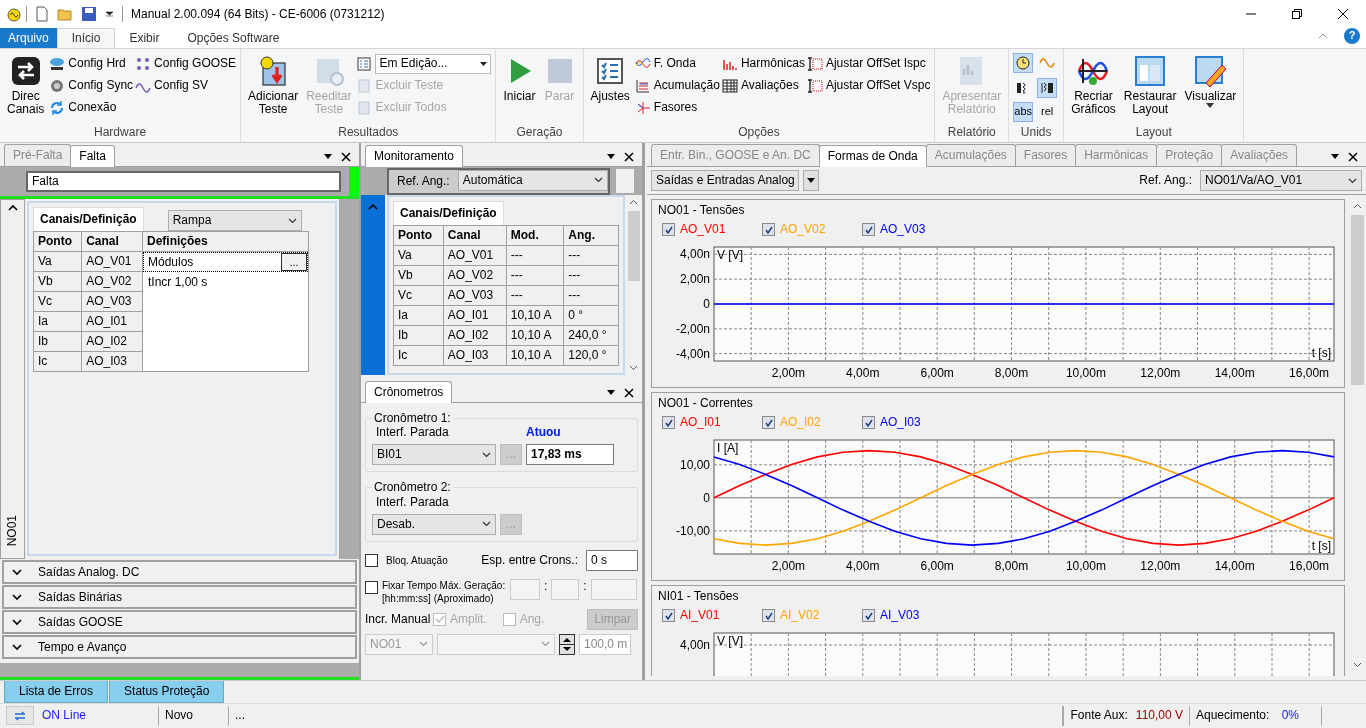 The height and width of the screenshot is (728, 1366). I want to click on scroll-down-icon, so click(1357, 665).